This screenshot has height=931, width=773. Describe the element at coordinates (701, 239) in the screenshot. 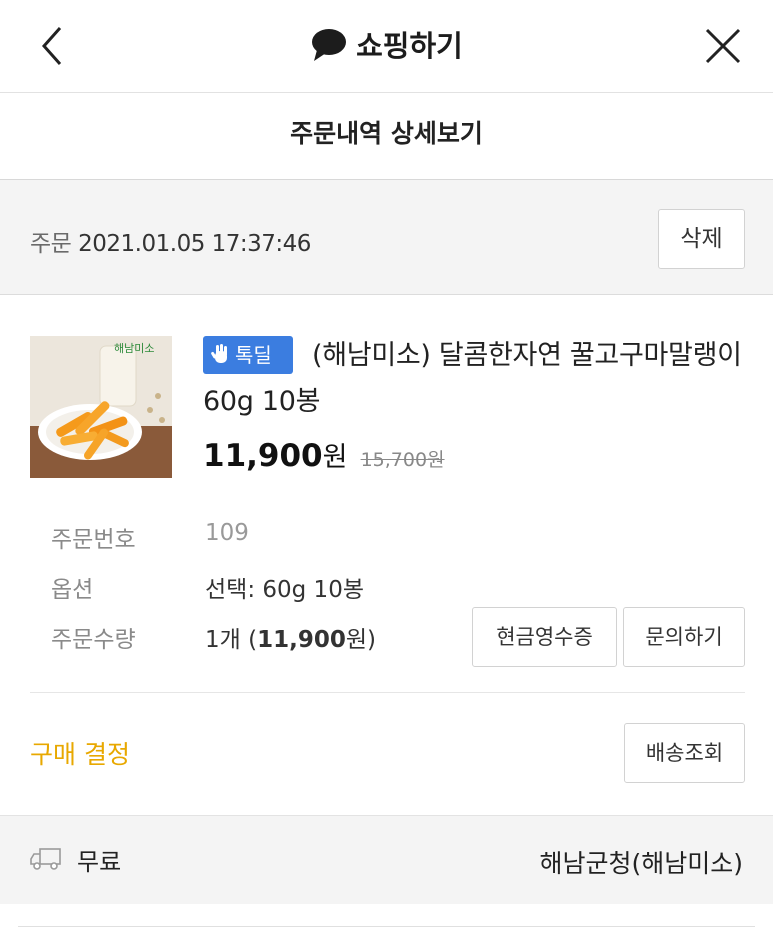

I see `delete-button: 삭제` at that location.